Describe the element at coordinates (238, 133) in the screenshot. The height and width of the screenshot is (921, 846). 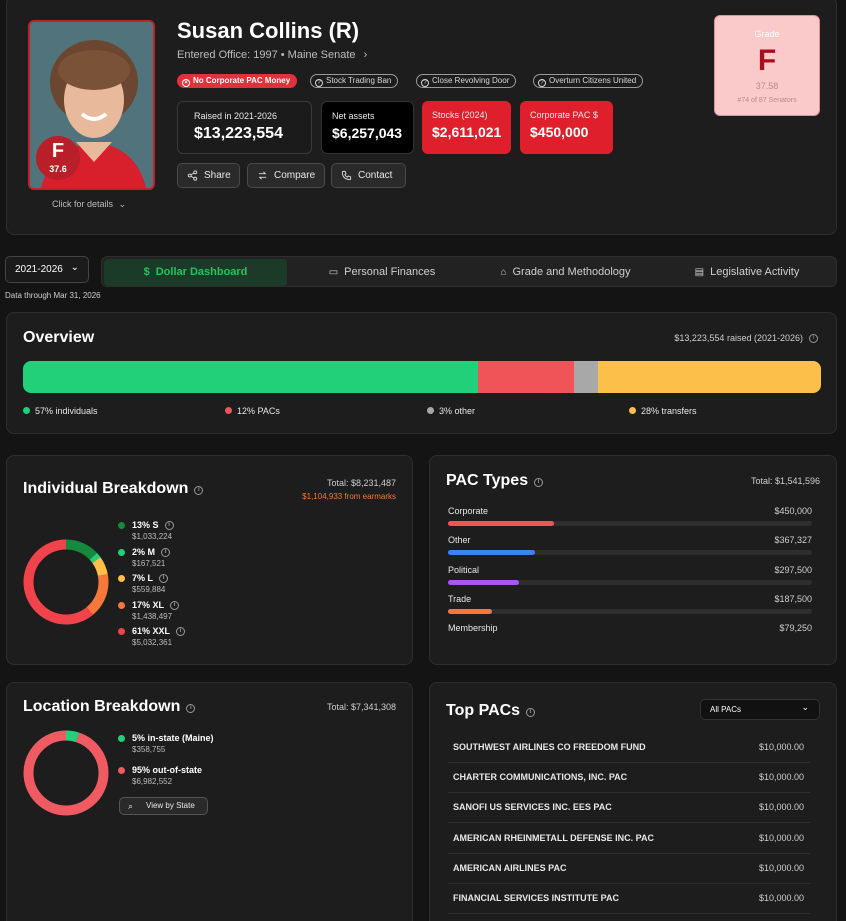
I see `stat-value: $13,223,554` at that location.